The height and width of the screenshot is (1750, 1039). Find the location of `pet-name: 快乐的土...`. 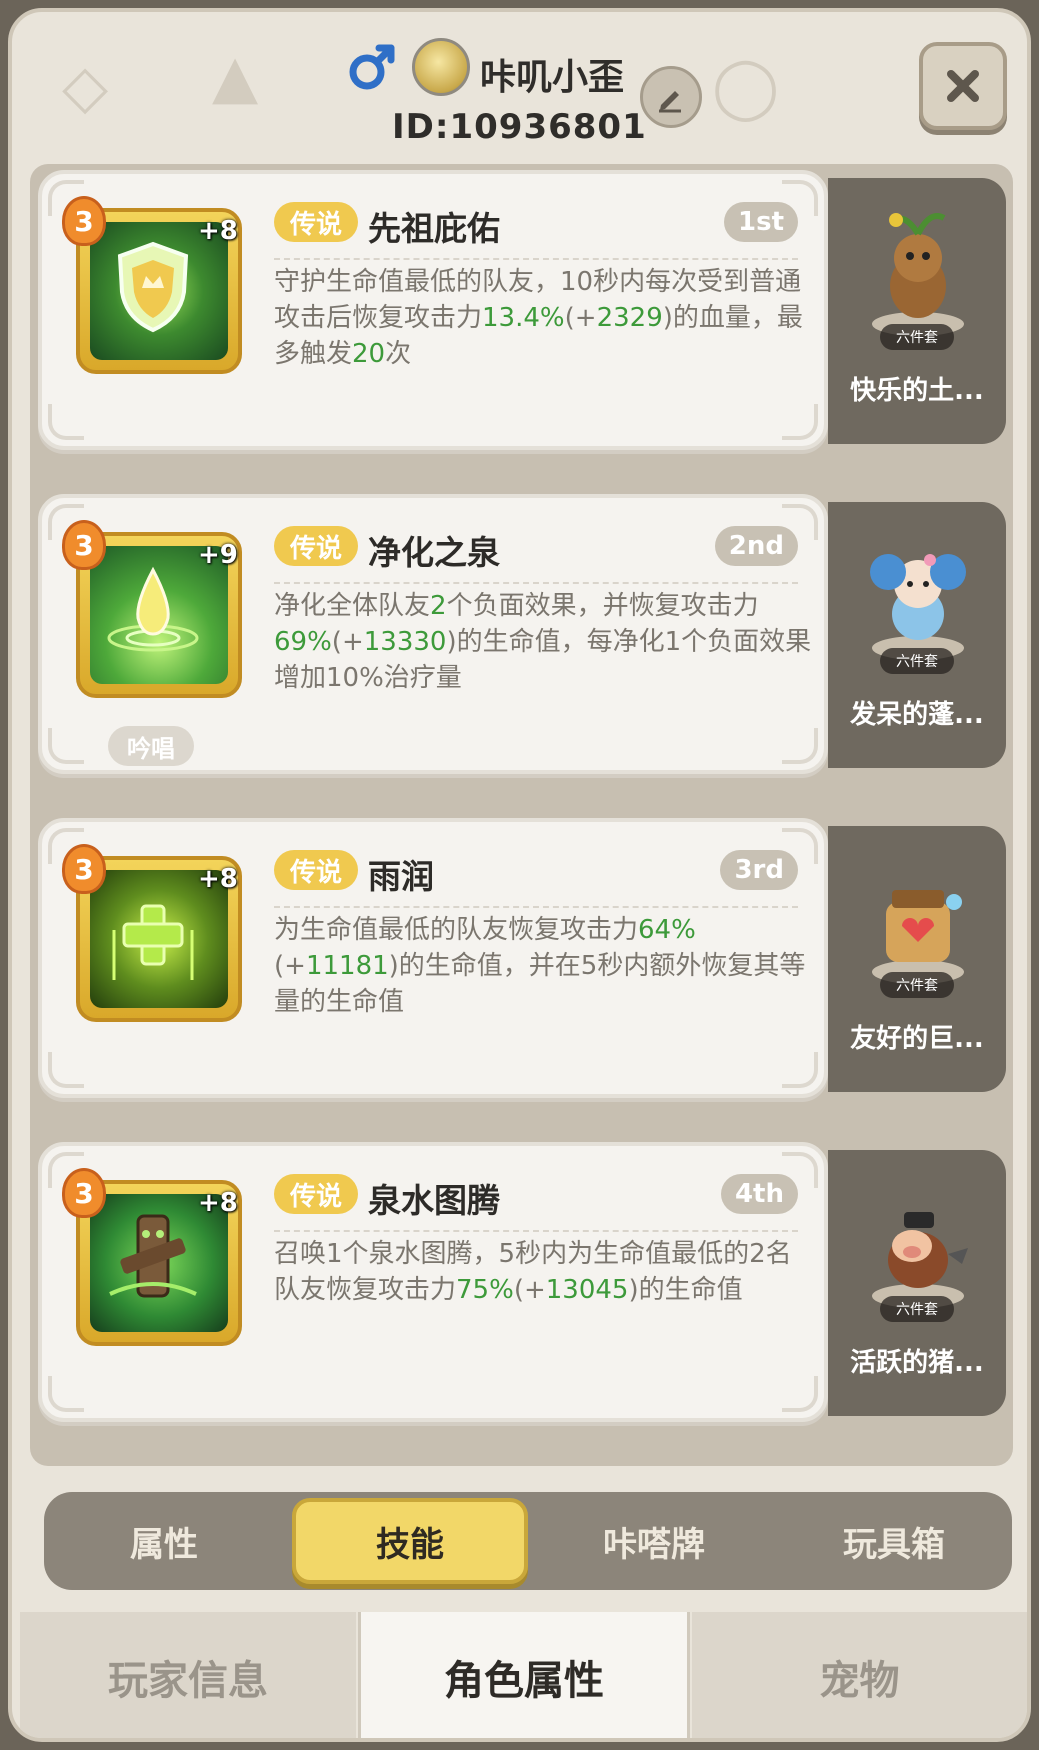

pet-name: 快乐的土... is located at coordinates (917, 391).